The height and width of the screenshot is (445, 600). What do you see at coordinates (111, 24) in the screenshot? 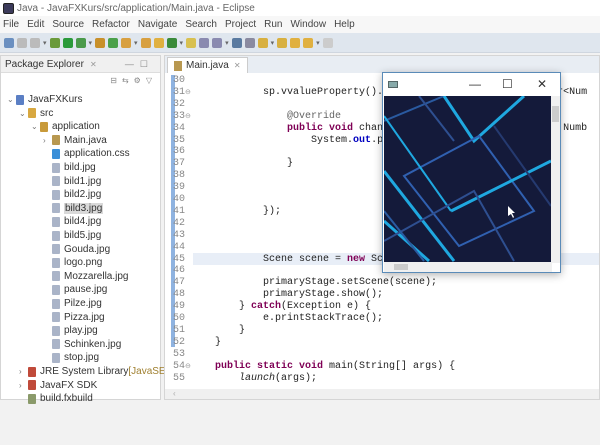
I see `menu-refactor: Refactor` at bounding box center [111, 24].